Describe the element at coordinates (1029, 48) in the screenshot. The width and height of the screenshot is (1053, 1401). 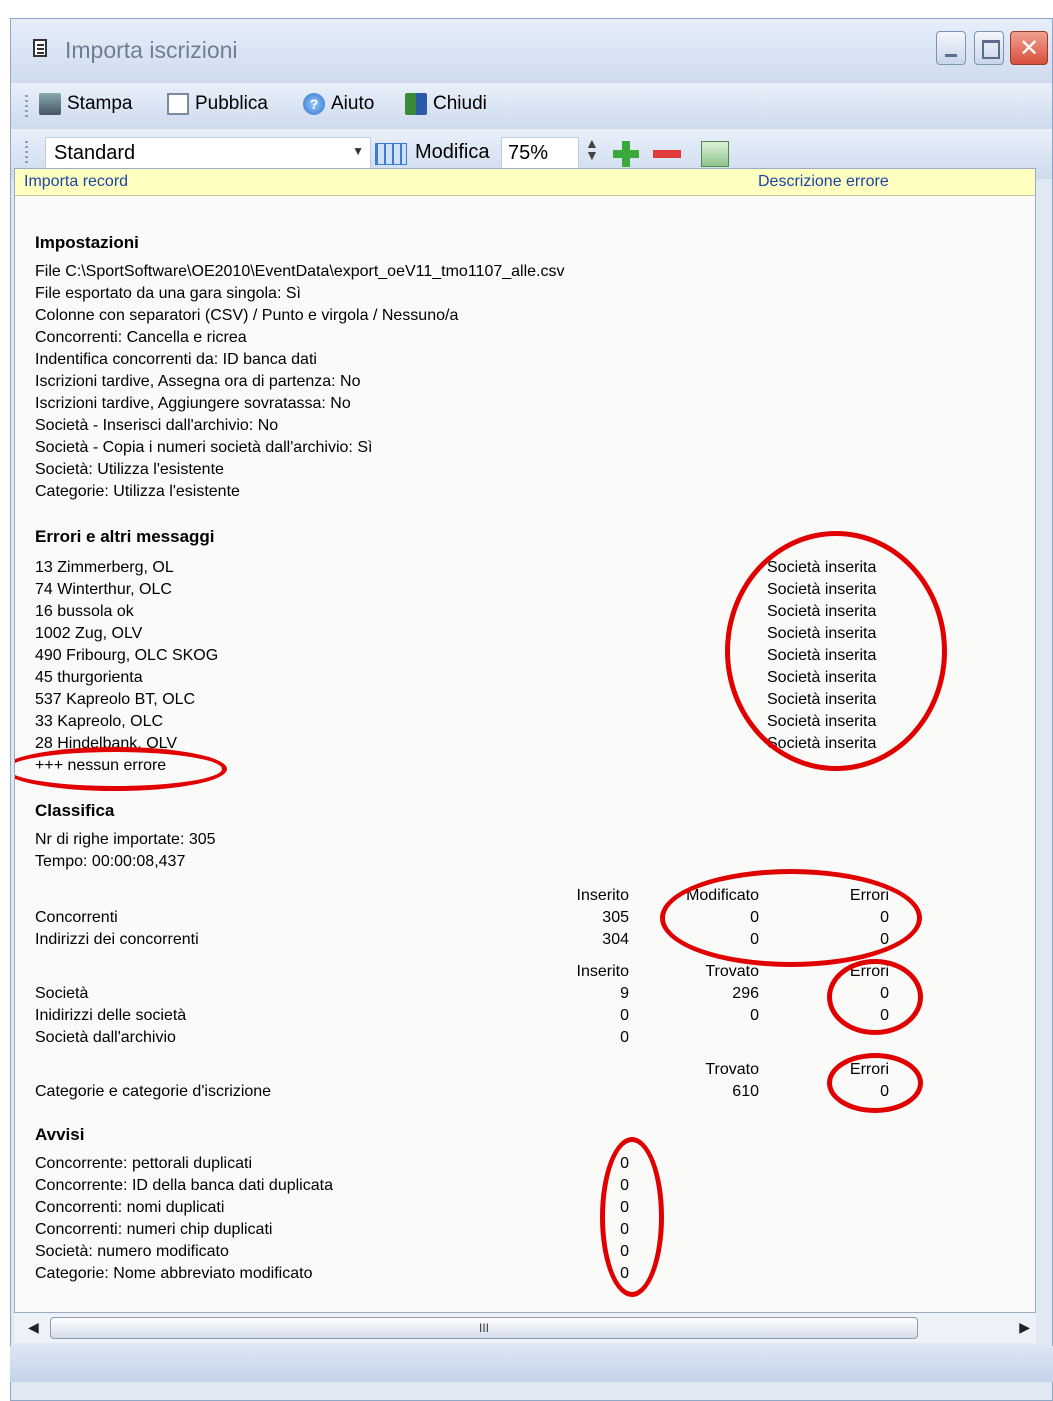
I see `close-window-button` at that location.